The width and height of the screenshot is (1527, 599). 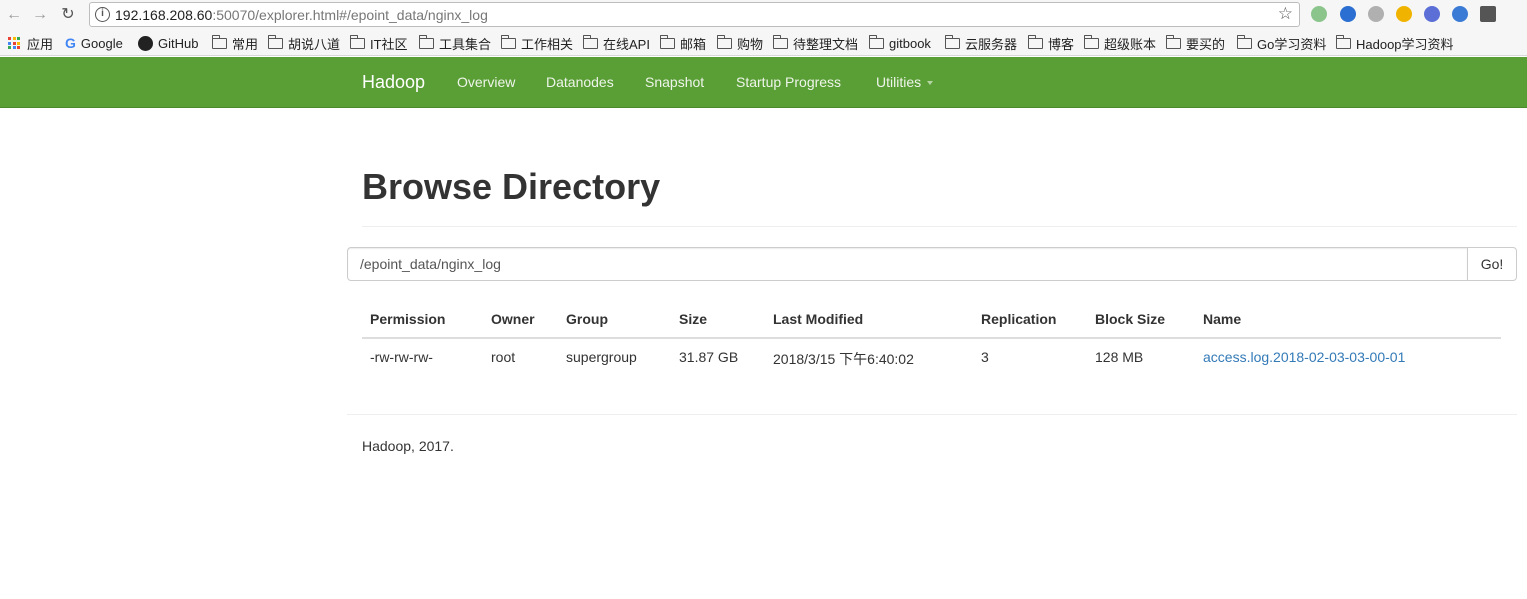 I want to click on bookmark-folder: 博客, so click(x=1051, y=43).